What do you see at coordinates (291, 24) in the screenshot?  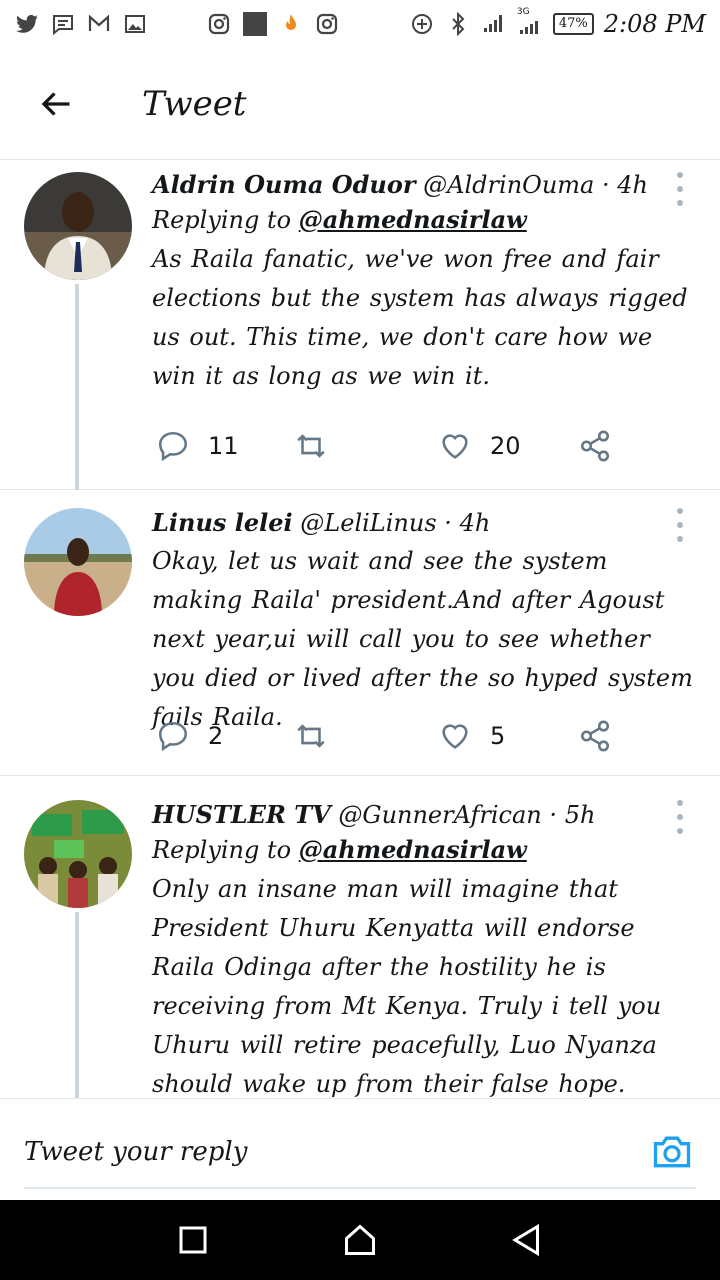 I see `fire-icon` at bounding box center [291, 24].